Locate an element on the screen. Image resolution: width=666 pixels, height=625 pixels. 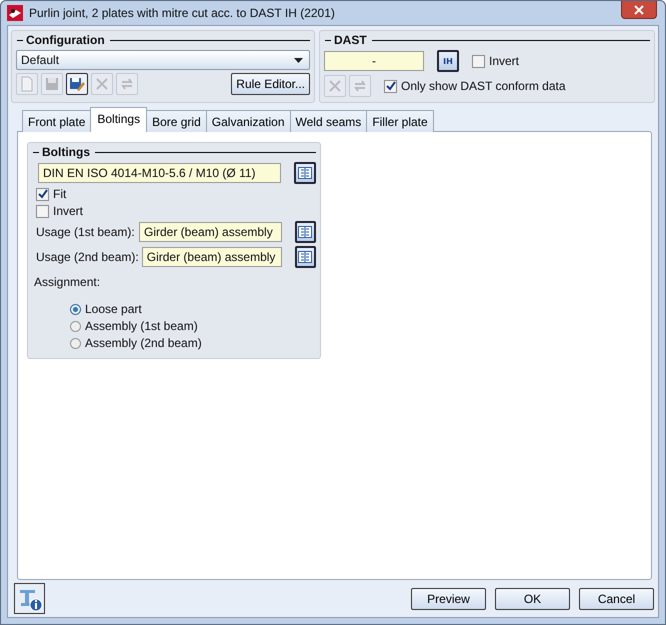
tab: Filler plate is located at coordinates (400, 121).